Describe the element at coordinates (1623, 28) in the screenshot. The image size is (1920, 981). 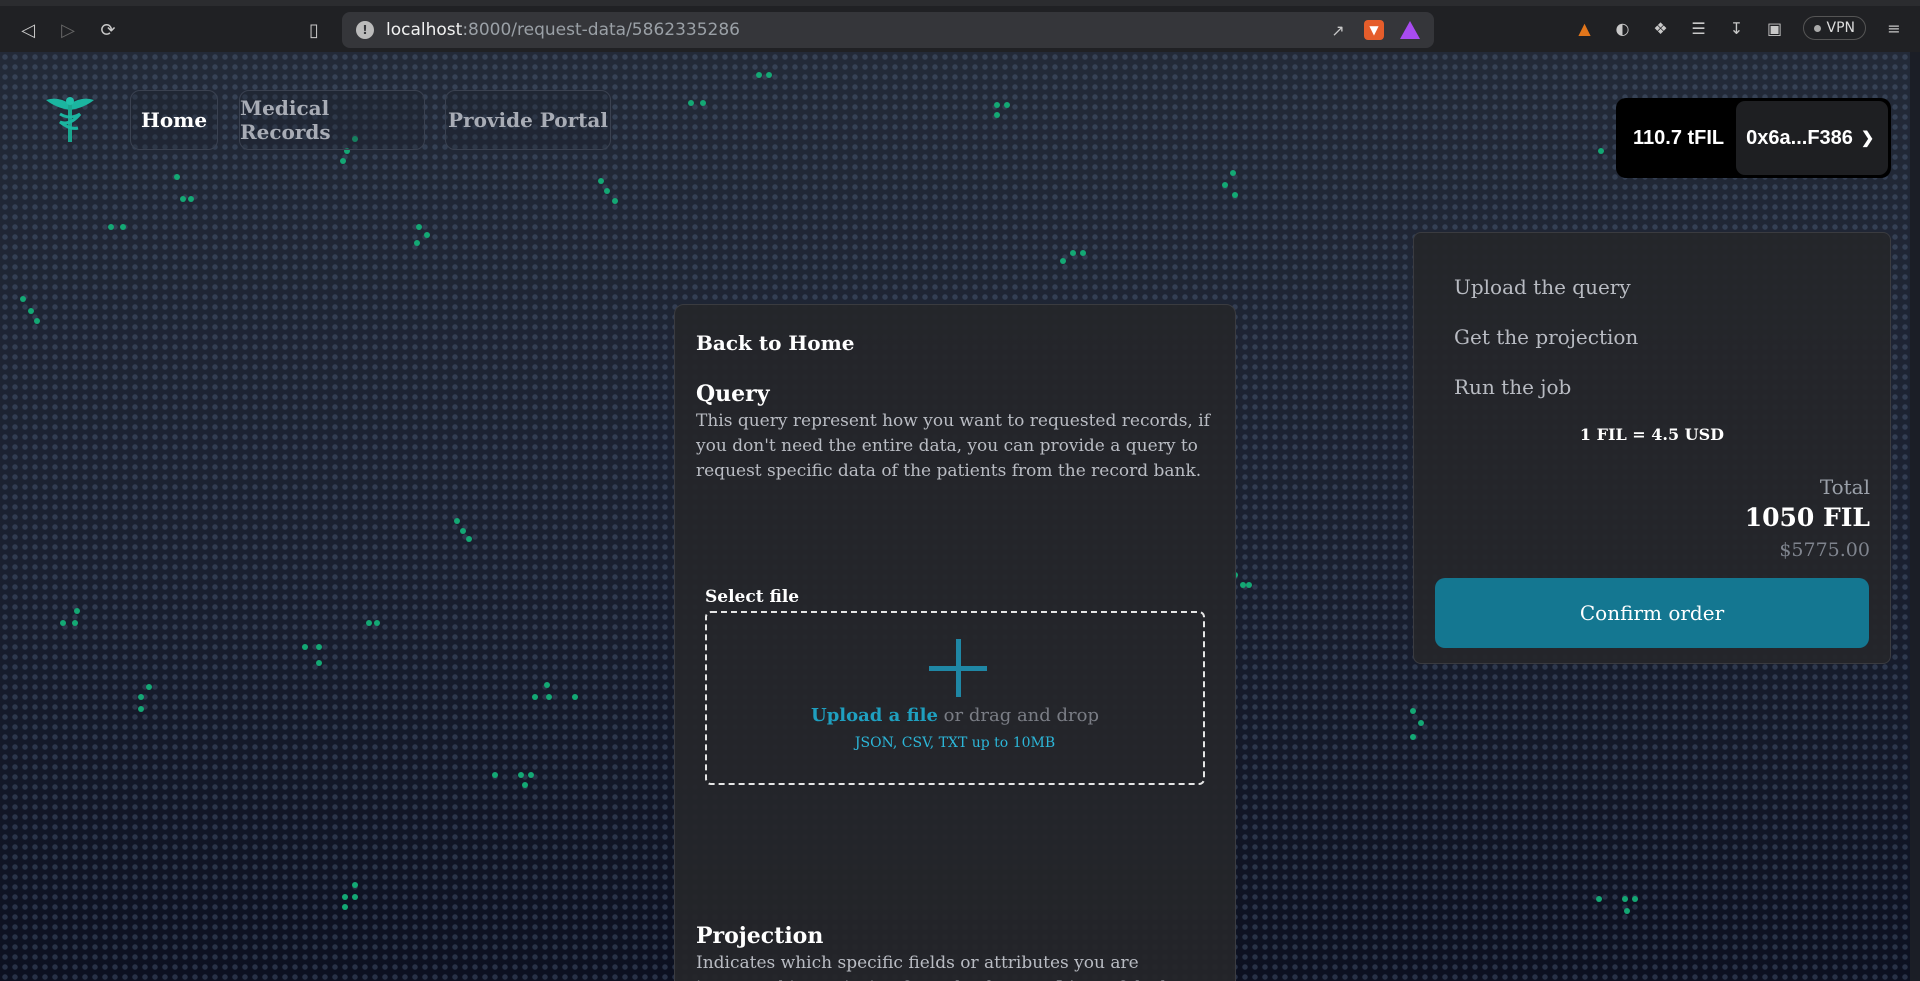
I see `extension-circle-icon: ◐` at that location.